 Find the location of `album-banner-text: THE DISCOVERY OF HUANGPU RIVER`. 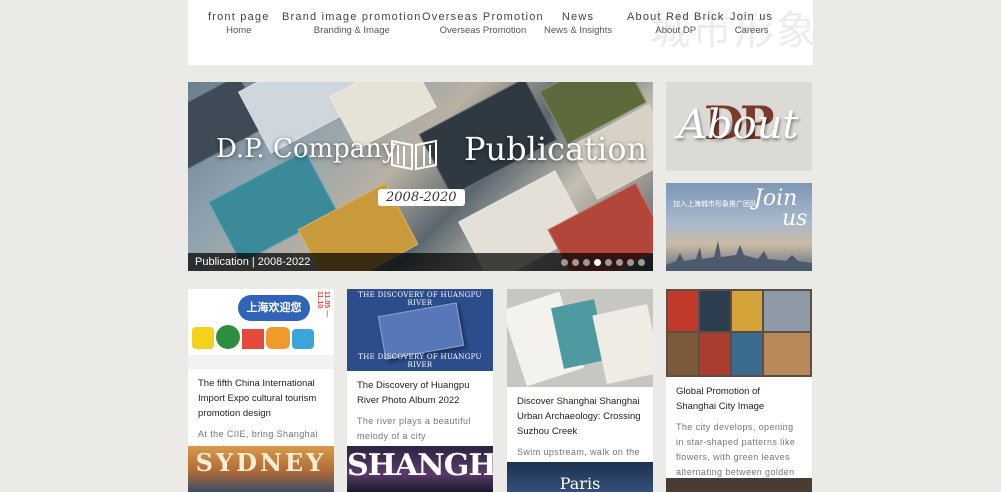

album-banner-text: THE DISCOVERY OF HUANGPU RIVER is located at coordinates (420, 299).